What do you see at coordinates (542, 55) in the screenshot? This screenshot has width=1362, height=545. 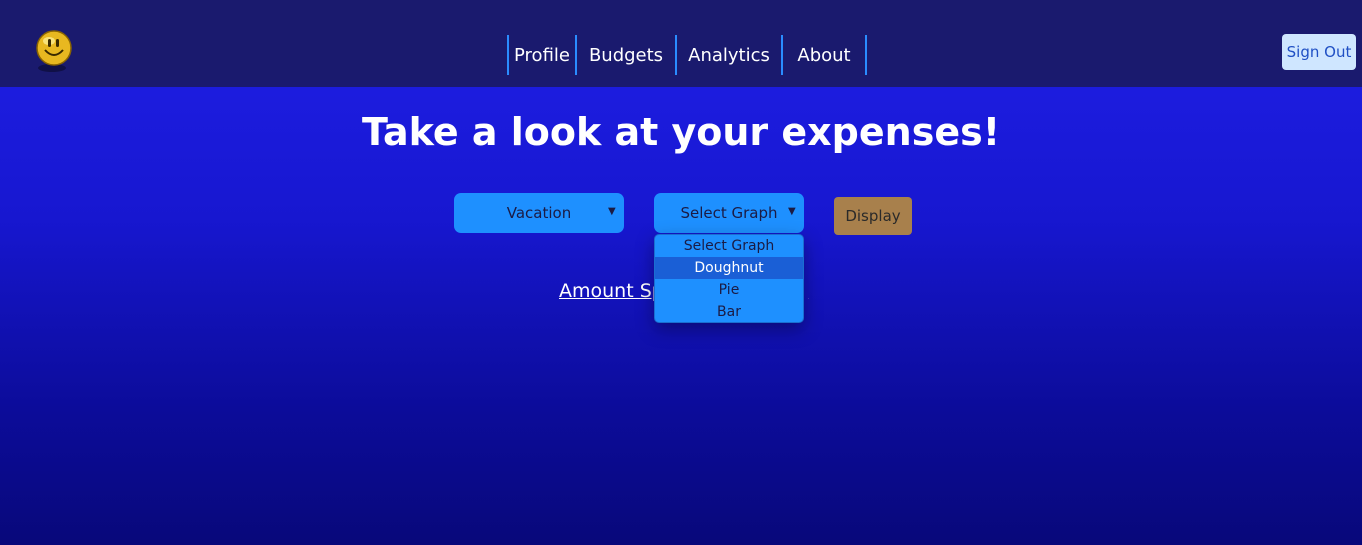 I see `nav-profile-link: Profile` at bounding box center [542, 55].